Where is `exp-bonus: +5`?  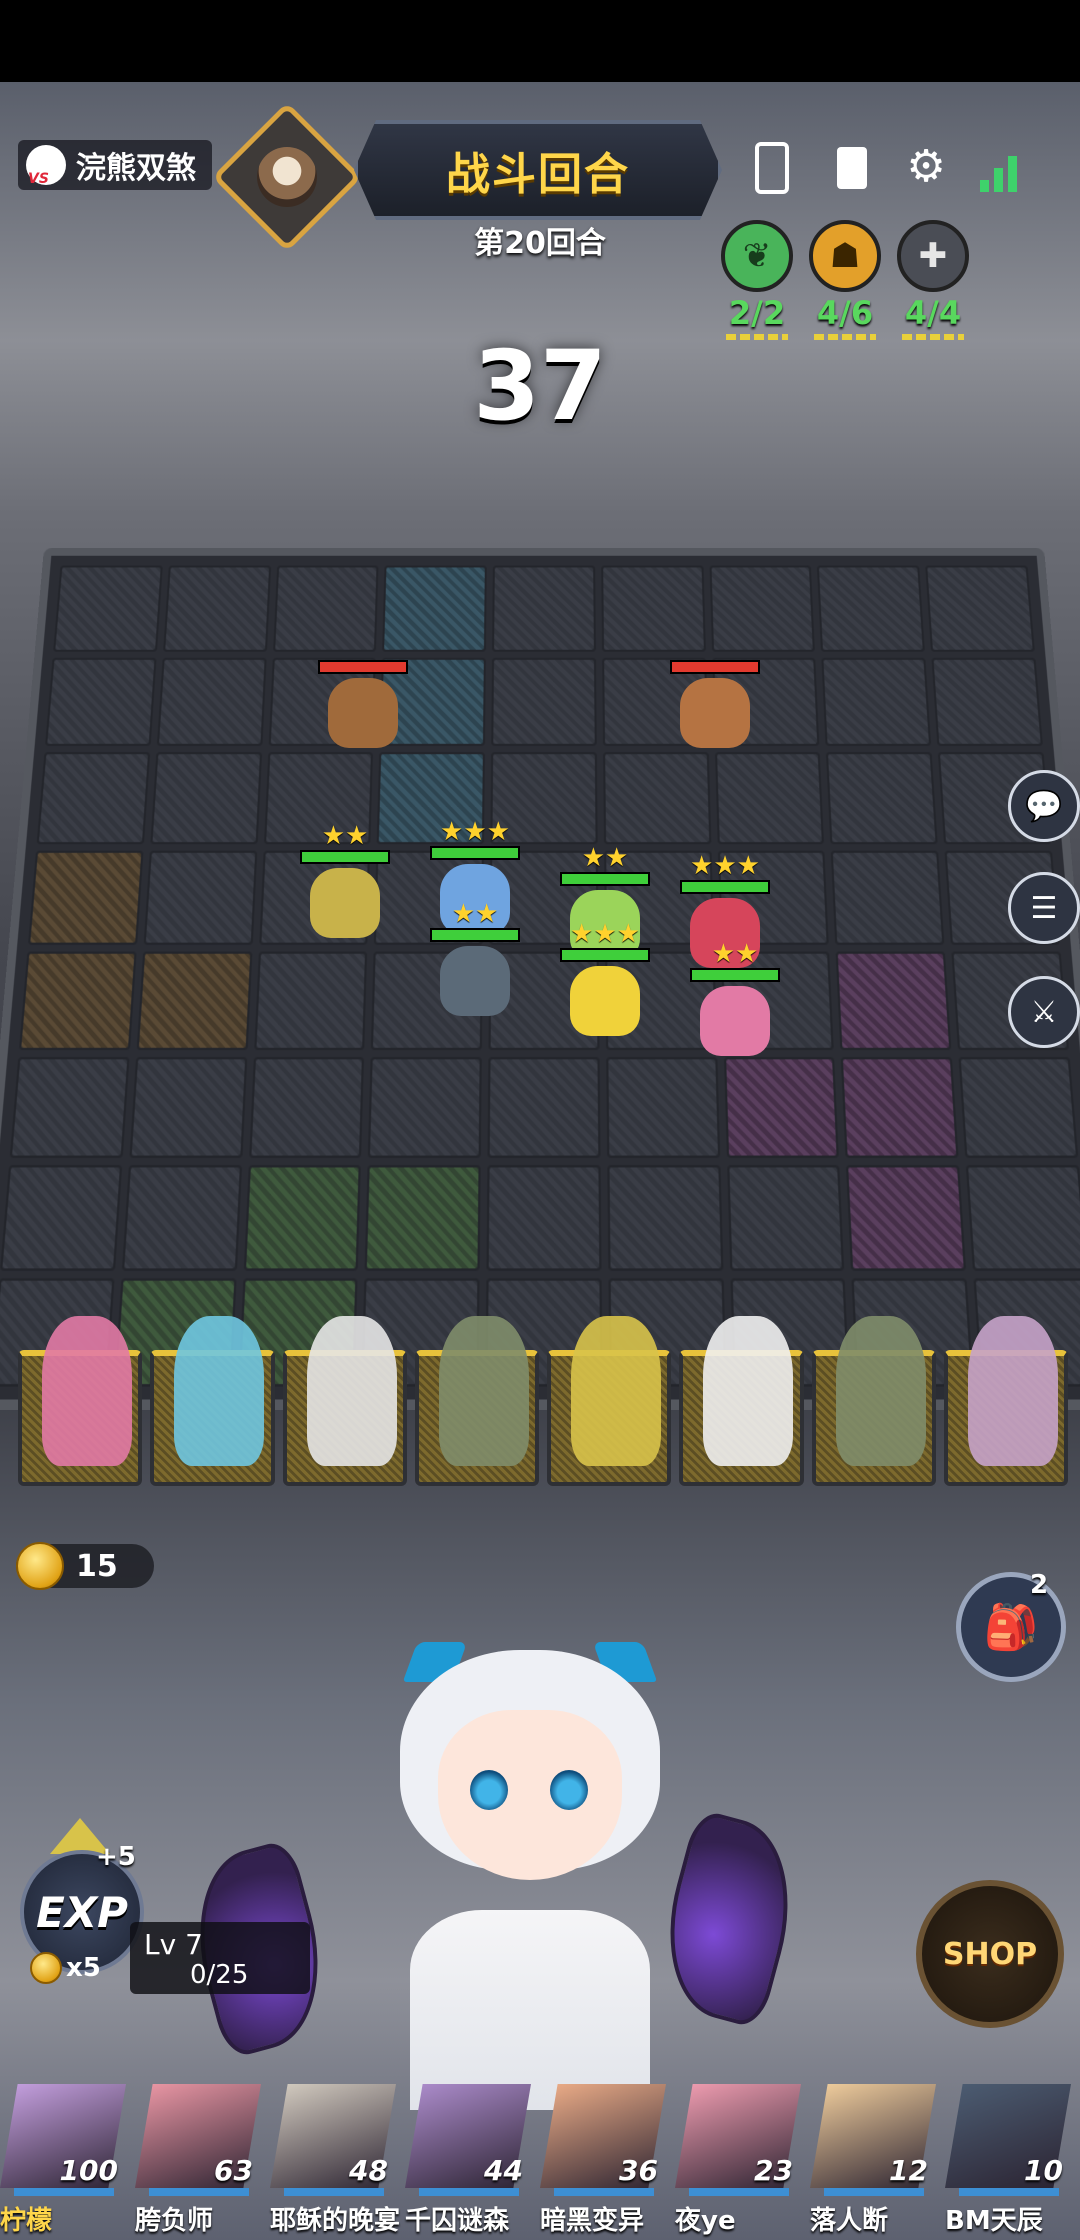
exp-bonus: +5 is located at coordinates (116, 1857).